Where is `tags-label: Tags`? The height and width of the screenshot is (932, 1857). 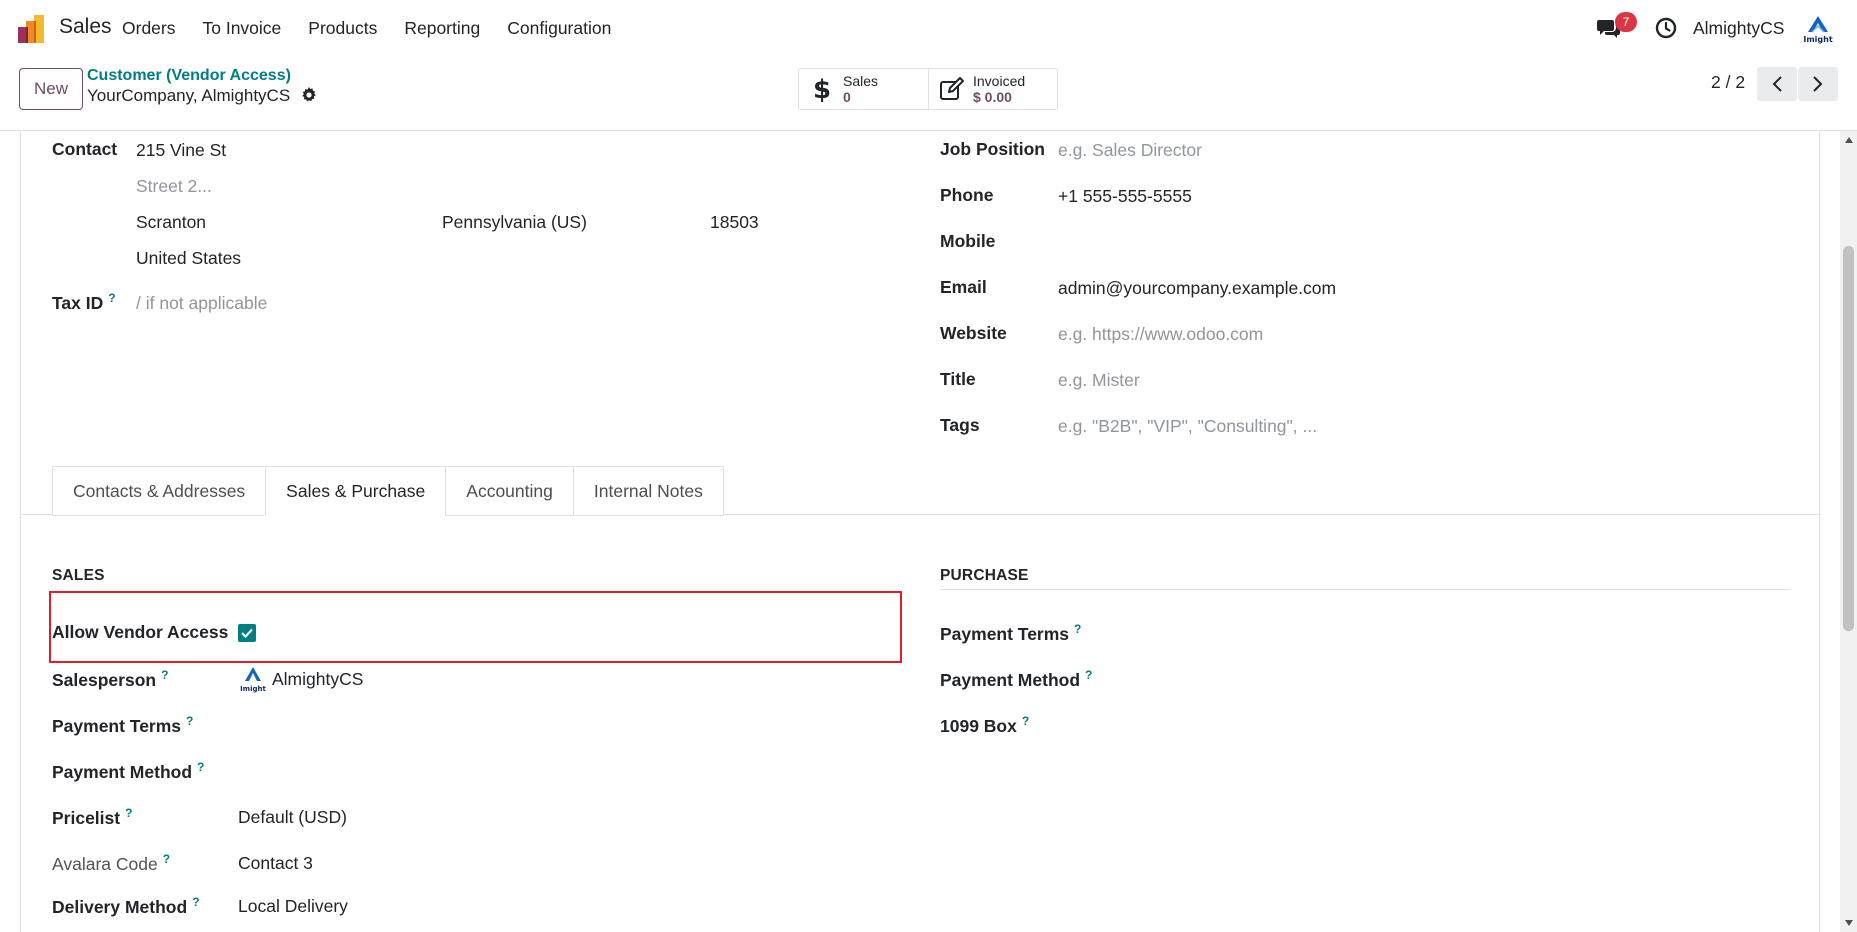 tags-label: Tags is located at coordinates (960, 425).